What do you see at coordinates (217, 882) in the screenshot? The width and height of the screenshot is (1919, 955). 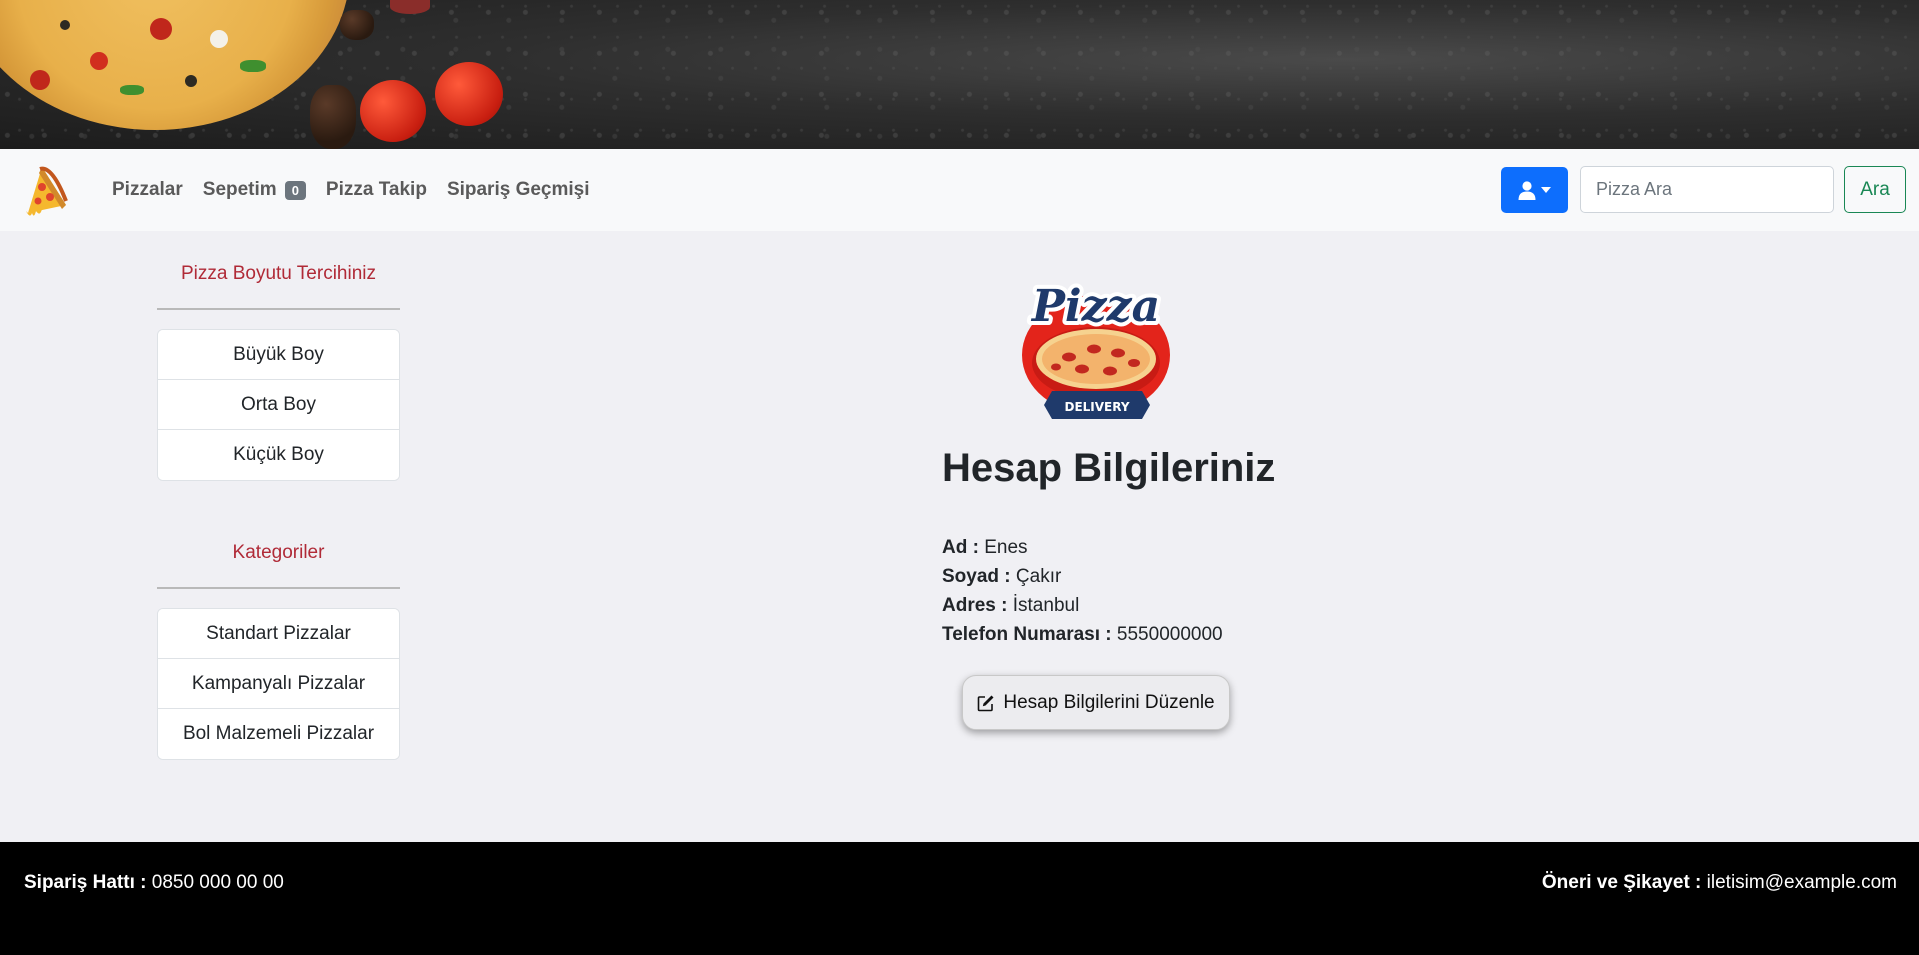 I see `order-line-phone: 0850 000 00 00` at bounding box center [217, 882].